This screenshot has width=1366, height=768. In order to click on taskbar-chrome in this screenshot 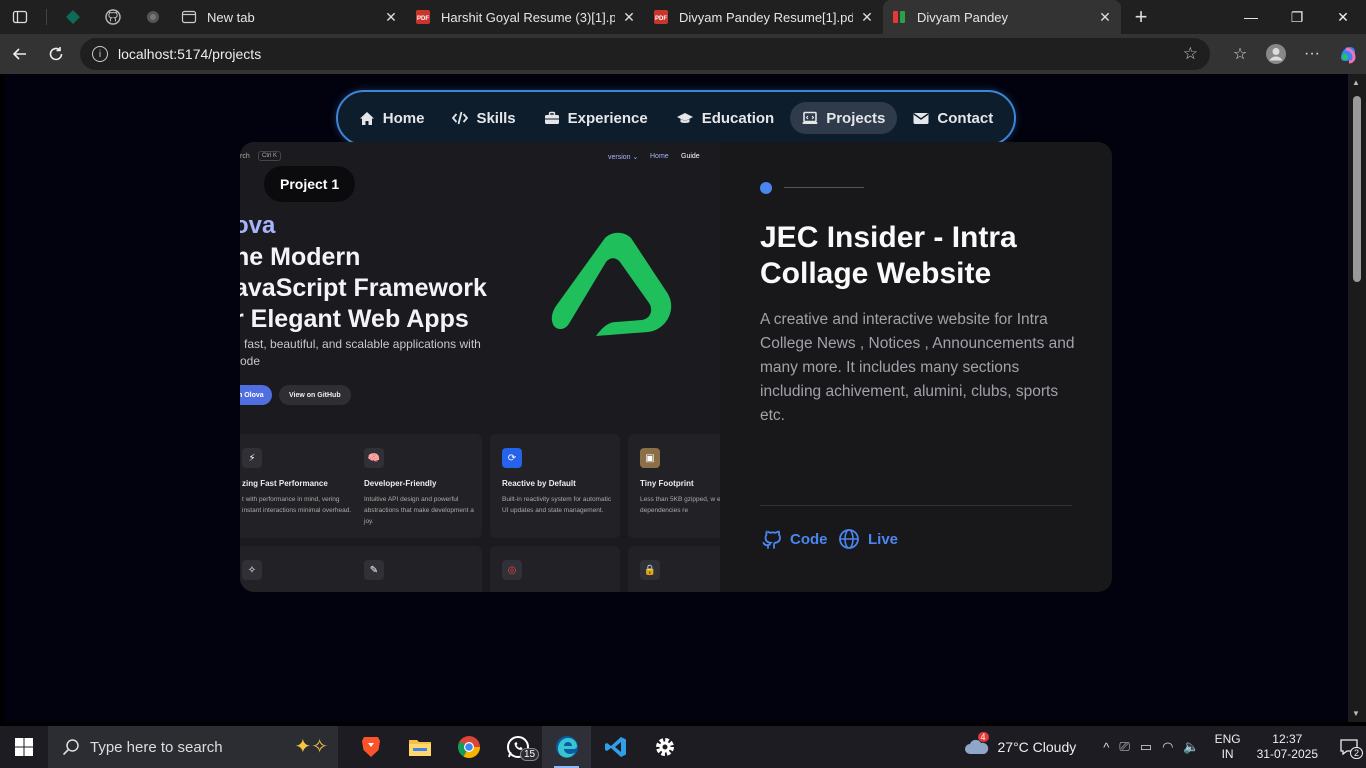, I will do `click(468, 747)`.